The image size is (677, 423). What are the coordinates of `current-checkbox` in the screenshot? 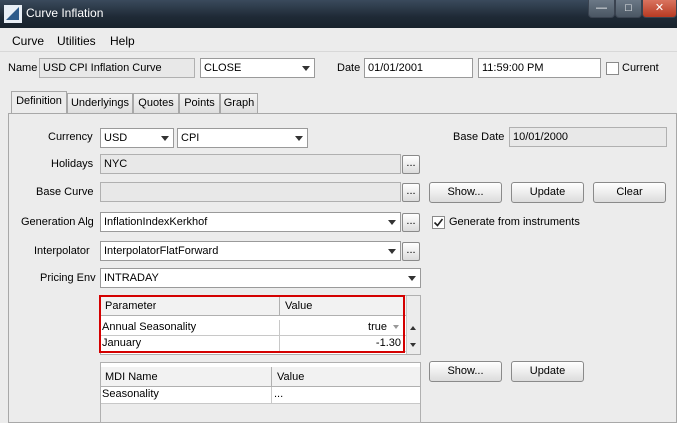 It's located at (612, 68).